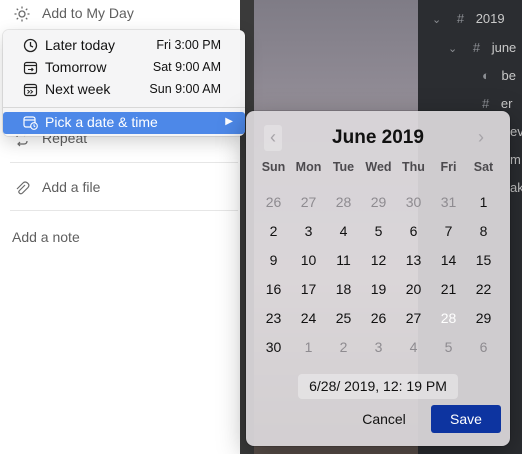  I want to click on datetime-input: 6/28/ 2019, 12: 19 PM, so click(378, 386).